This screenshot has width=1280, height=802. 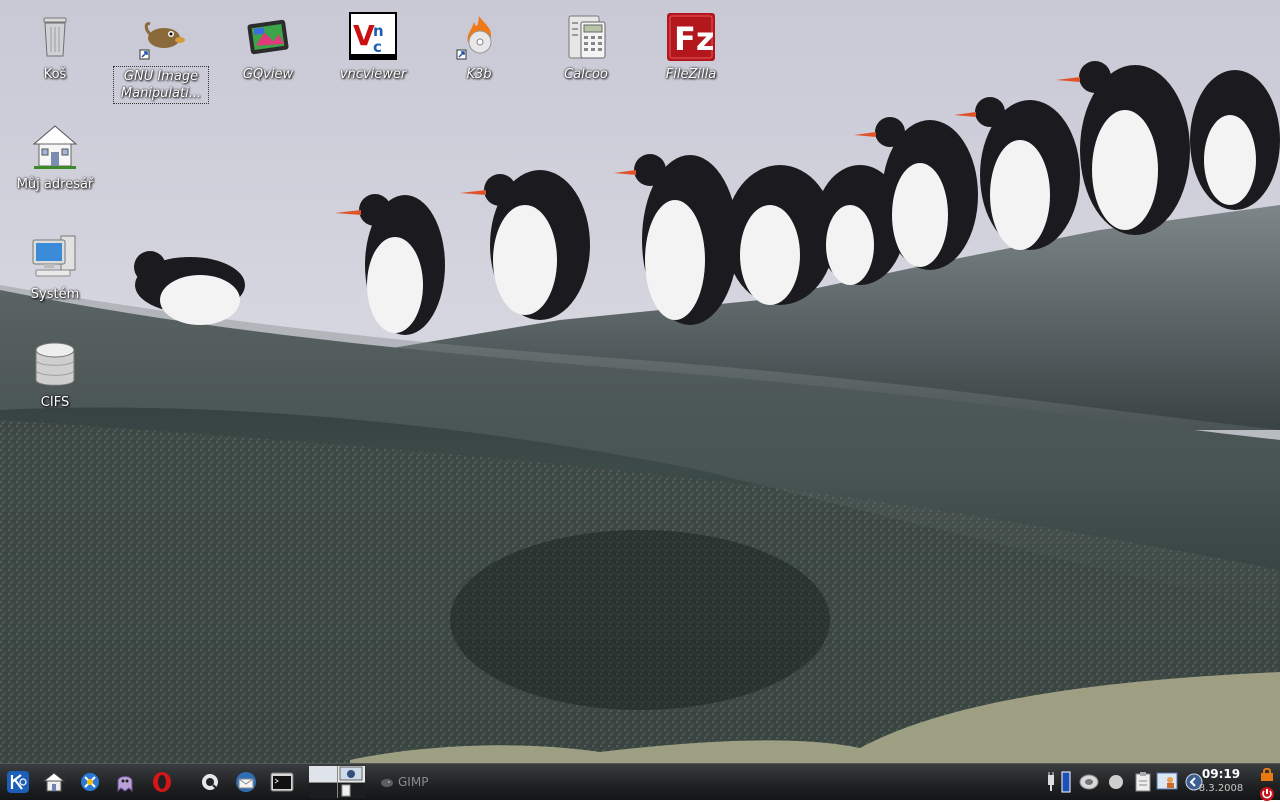 I want to click on svg-text: Fz, so click(x=694, y=39).